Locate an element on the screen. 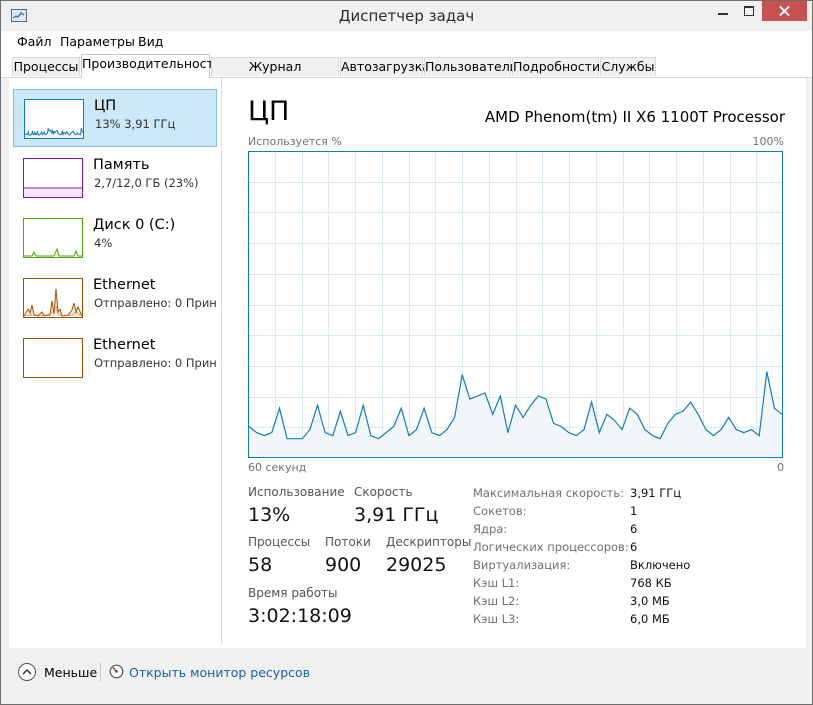 Image resolution: width=813 pixels, height=705 pixels. maximize-button is located at coordinates (749, 11).